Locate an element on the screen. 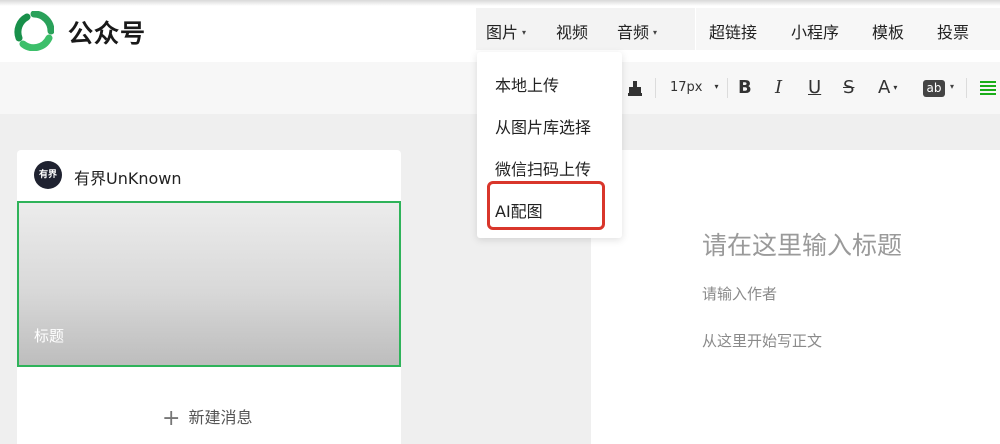 The image size is (1000, 444). nav-audio: 音频 ▾ is located at coordinates (637, 31).